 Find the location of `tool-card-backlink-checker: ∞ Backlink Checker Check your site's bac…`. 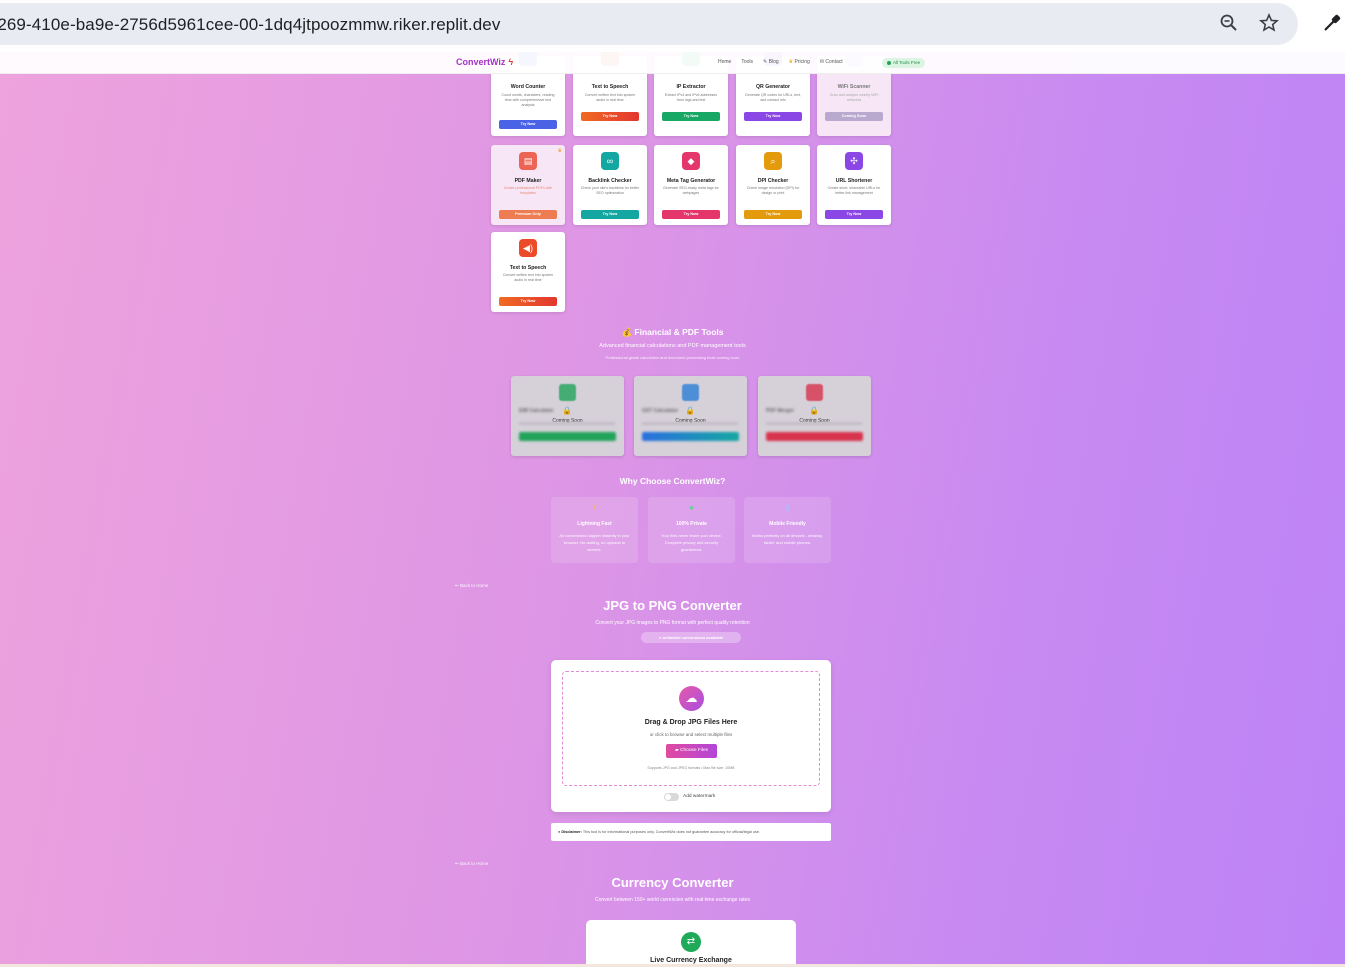

tool-card-backlink-checker: ∞ Backlink Checker Check your site's bac… is located at coordinates (610, 185).